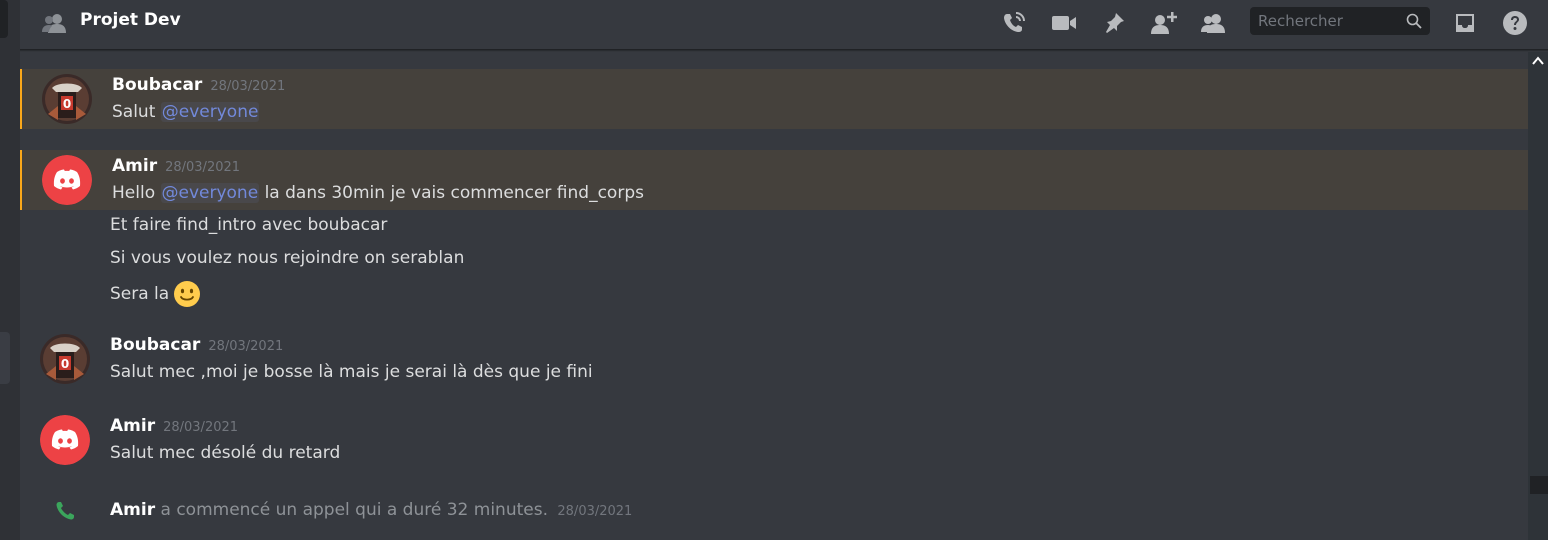  I want to click on start-video-button, so click(1064, 23).